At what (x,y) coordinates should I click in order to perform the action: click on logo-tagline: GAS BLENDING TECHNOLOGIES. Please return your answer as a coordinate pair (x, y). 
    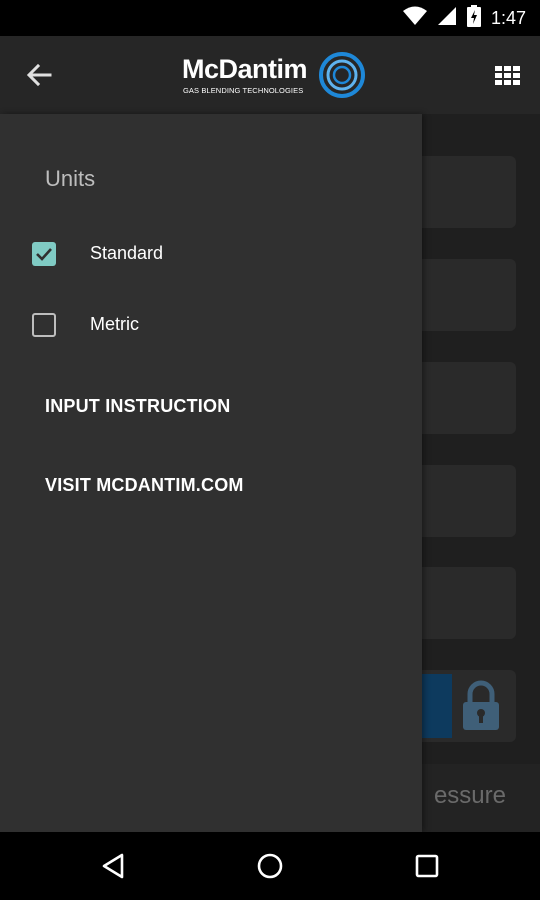
    Looking at the image, I should click on (243, 90).